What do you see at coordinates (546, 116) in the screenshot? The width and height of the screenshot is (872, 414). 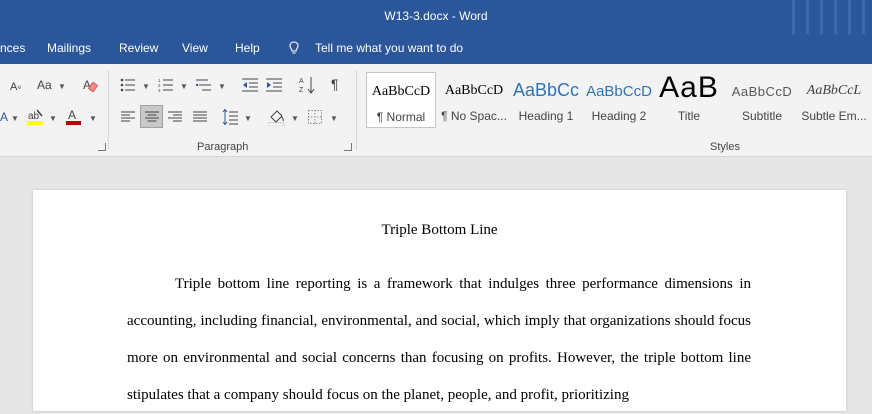 I see `style-name: Heading 1` at bounding box center [546, 116].